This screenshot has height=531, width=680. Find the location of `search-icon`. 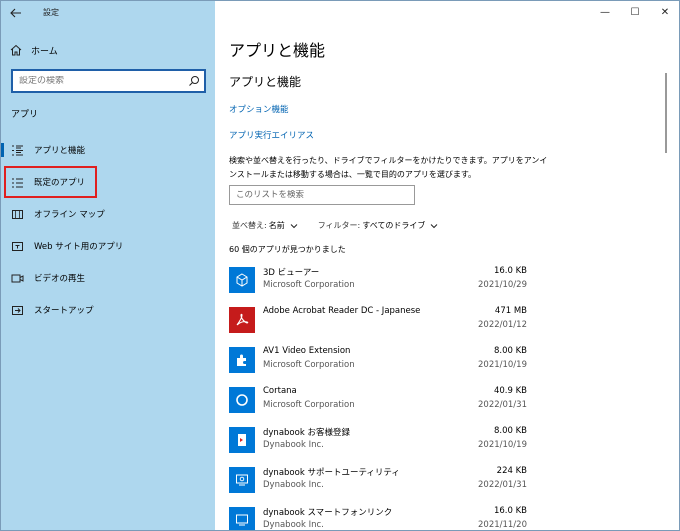

search-icon is located at coordinates (194, 81).